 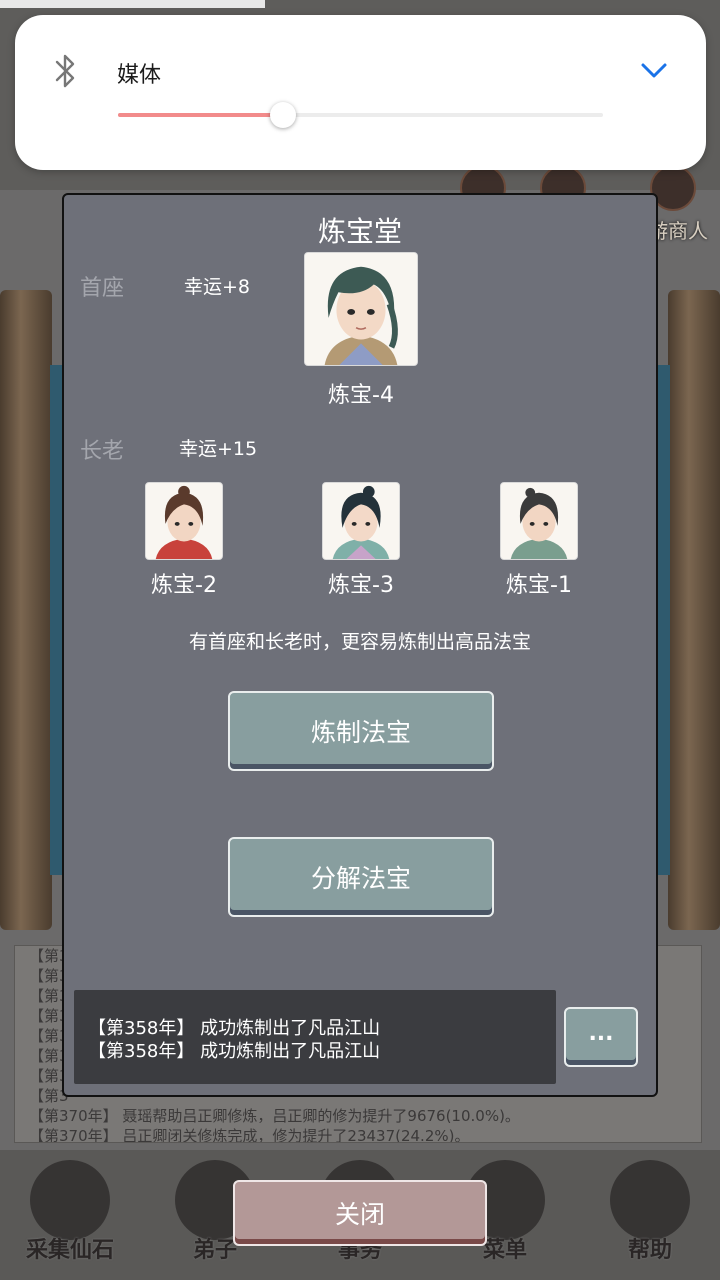 What do you see at coordinates (539, 585) in the screenshot?
I see `elder-name: 炼宝-1` at bounding box center [539, 585].